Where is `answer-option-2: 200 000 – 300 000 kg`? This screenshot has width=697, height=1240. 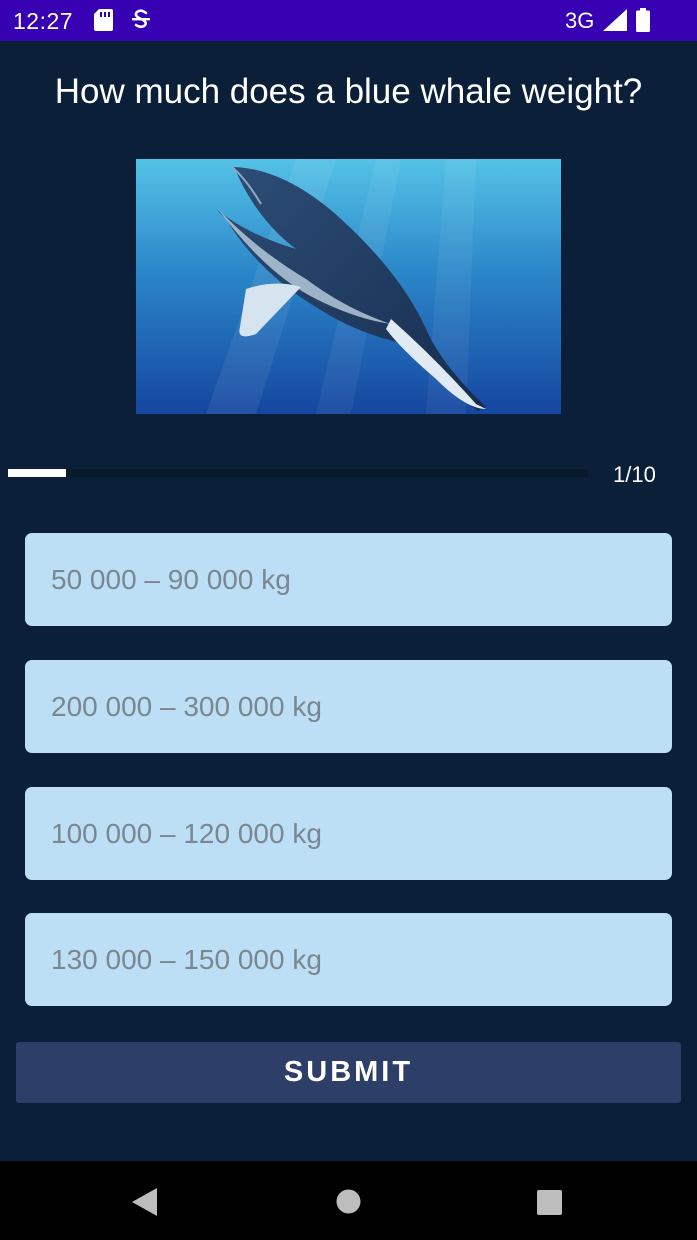
answer-option-2: 200 000 – 300 000 kg is located at coordinates (348, 706).